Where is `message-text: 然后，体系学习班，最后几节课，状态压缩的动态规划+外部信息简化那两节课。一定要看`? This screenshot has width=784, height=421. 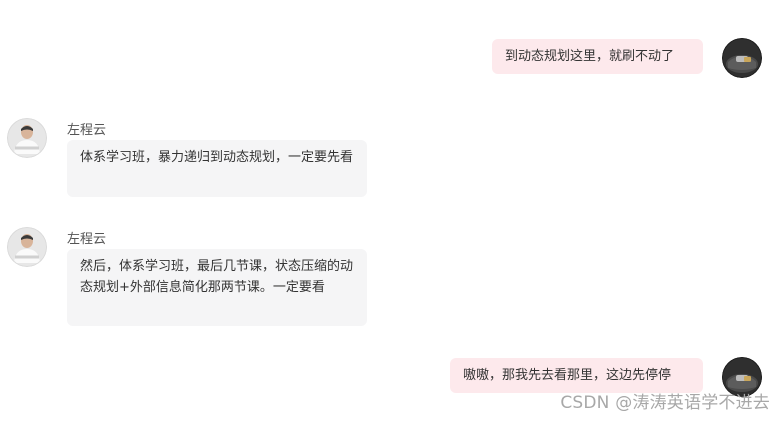
message-text: 然后，体系学习班，最后几节课，状态压缩的动态规划+外部信息简化那两节课。一定要看 is located at coordinates (217, 277).